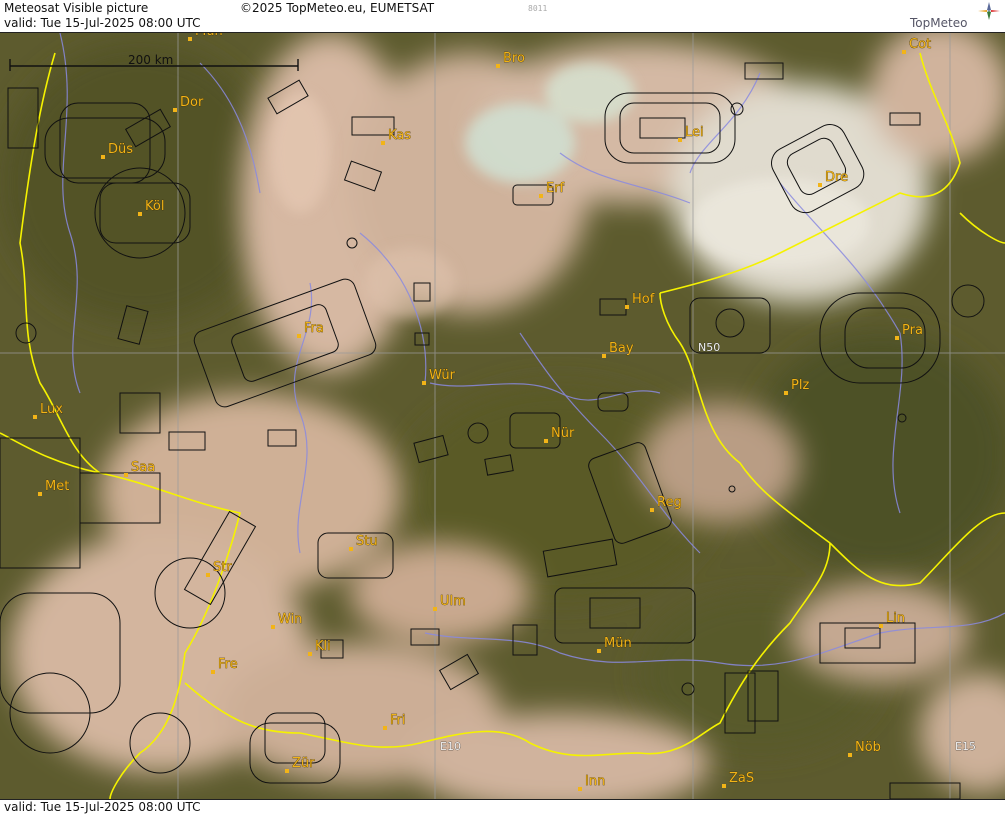 The image size is (1005, 814). I want to click on city-label-stu: Stu, so click(367, 542).